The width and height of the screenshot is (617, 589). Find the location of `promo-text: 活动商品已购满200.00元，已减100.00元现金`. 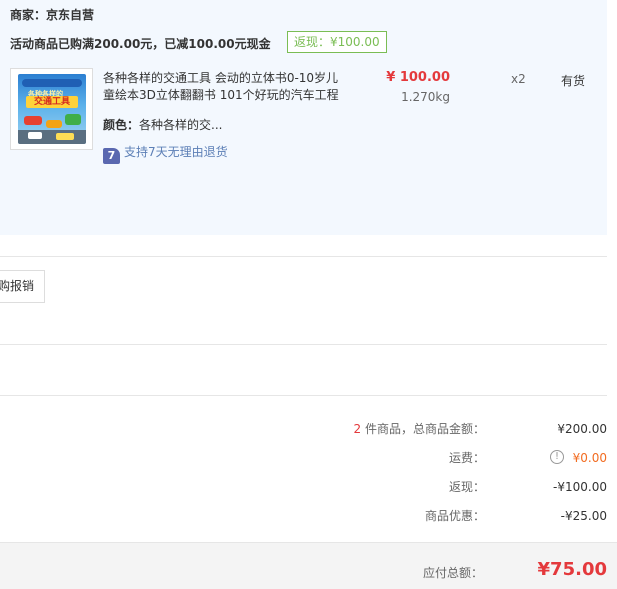

promo-text: 活动商品已购满200.00元，已减100.00元现金 is located at coordinates (140, 44).